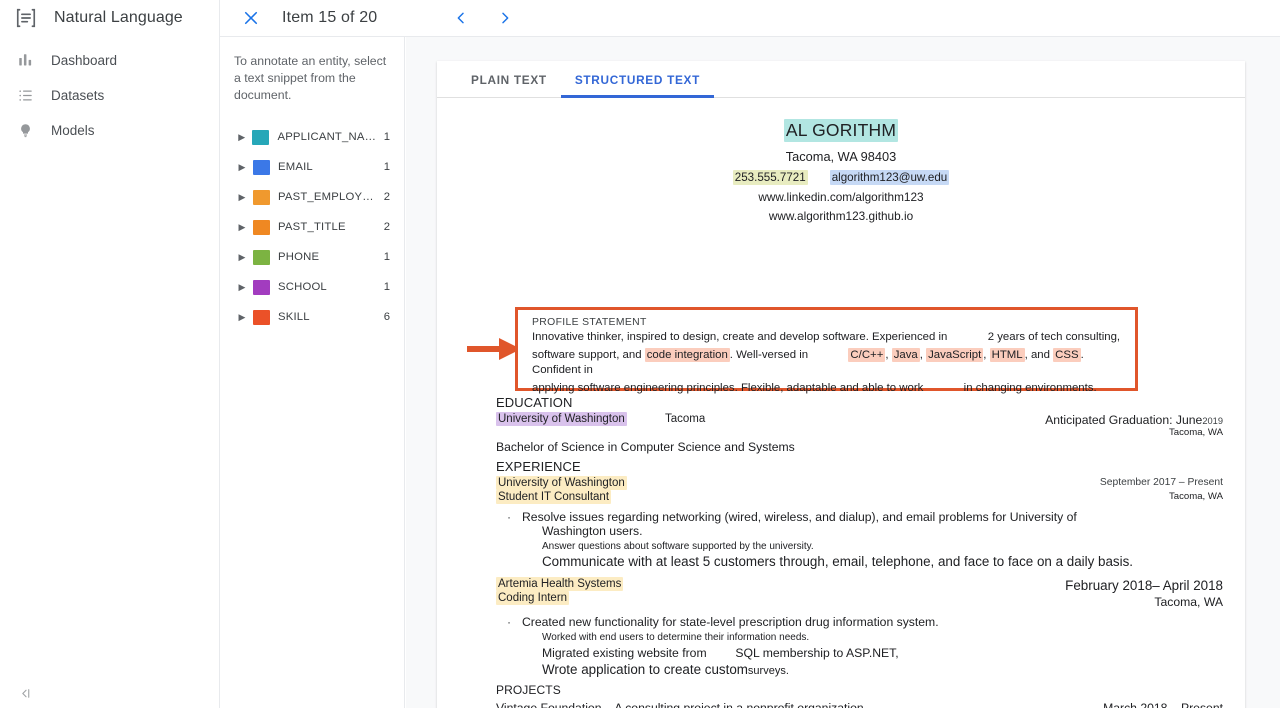 The width and height of the screenshot is (1280, 708). What do you see at coordinates (73, 130) in the screenshot?
I see `sidebar-item-label: Models` at bounding box center [73, 130].